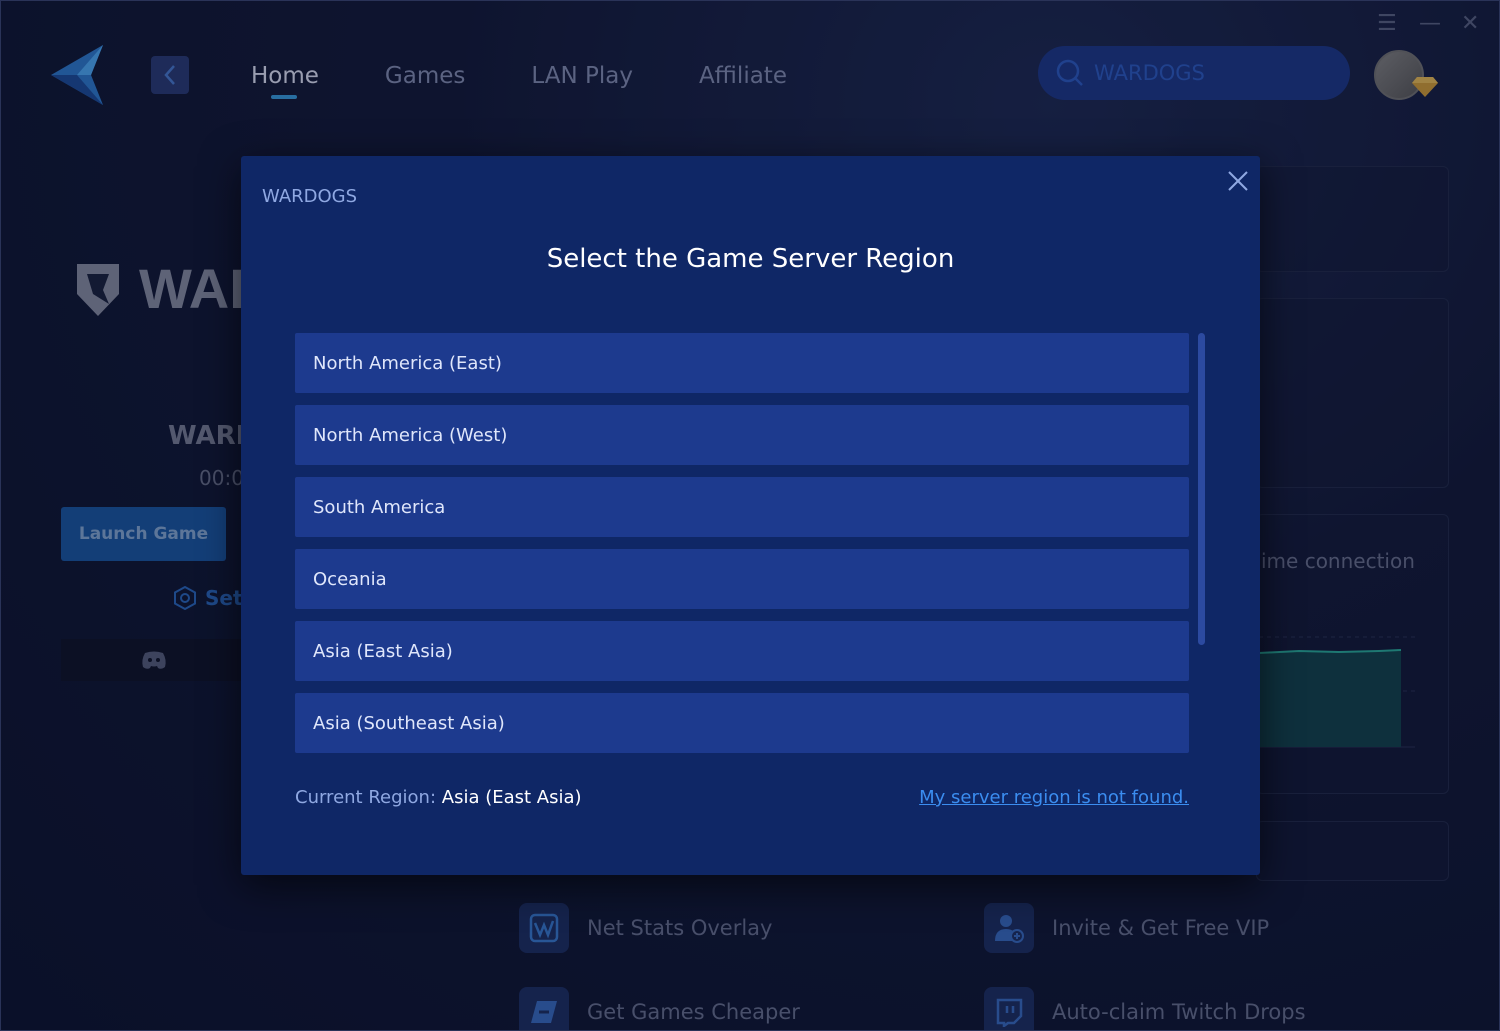 The height and width of the screenshot is (1031, 1500). Describe the element at coordinates (366, 797) in the screenshot. I see `current-region-label: Current Region:` at that location.